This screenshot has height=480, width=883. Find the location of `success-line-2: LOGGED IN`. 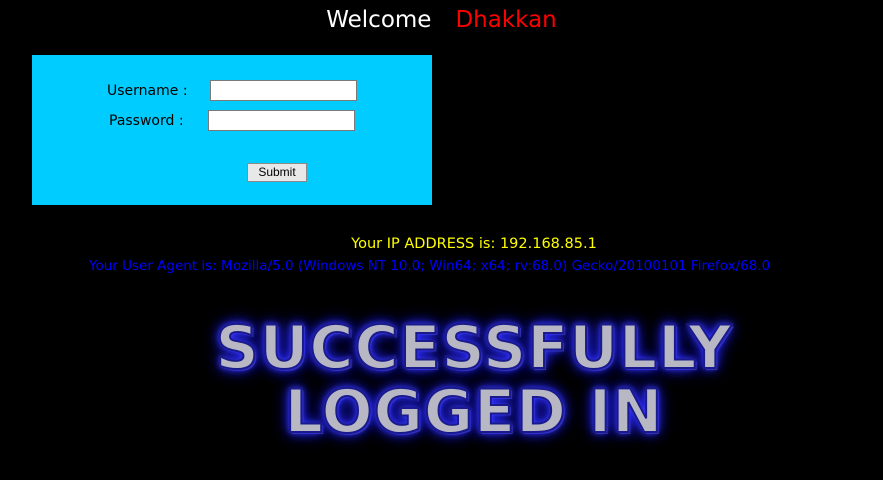

success-line-2: LOGGED IN is located at coordinates (474, 412).